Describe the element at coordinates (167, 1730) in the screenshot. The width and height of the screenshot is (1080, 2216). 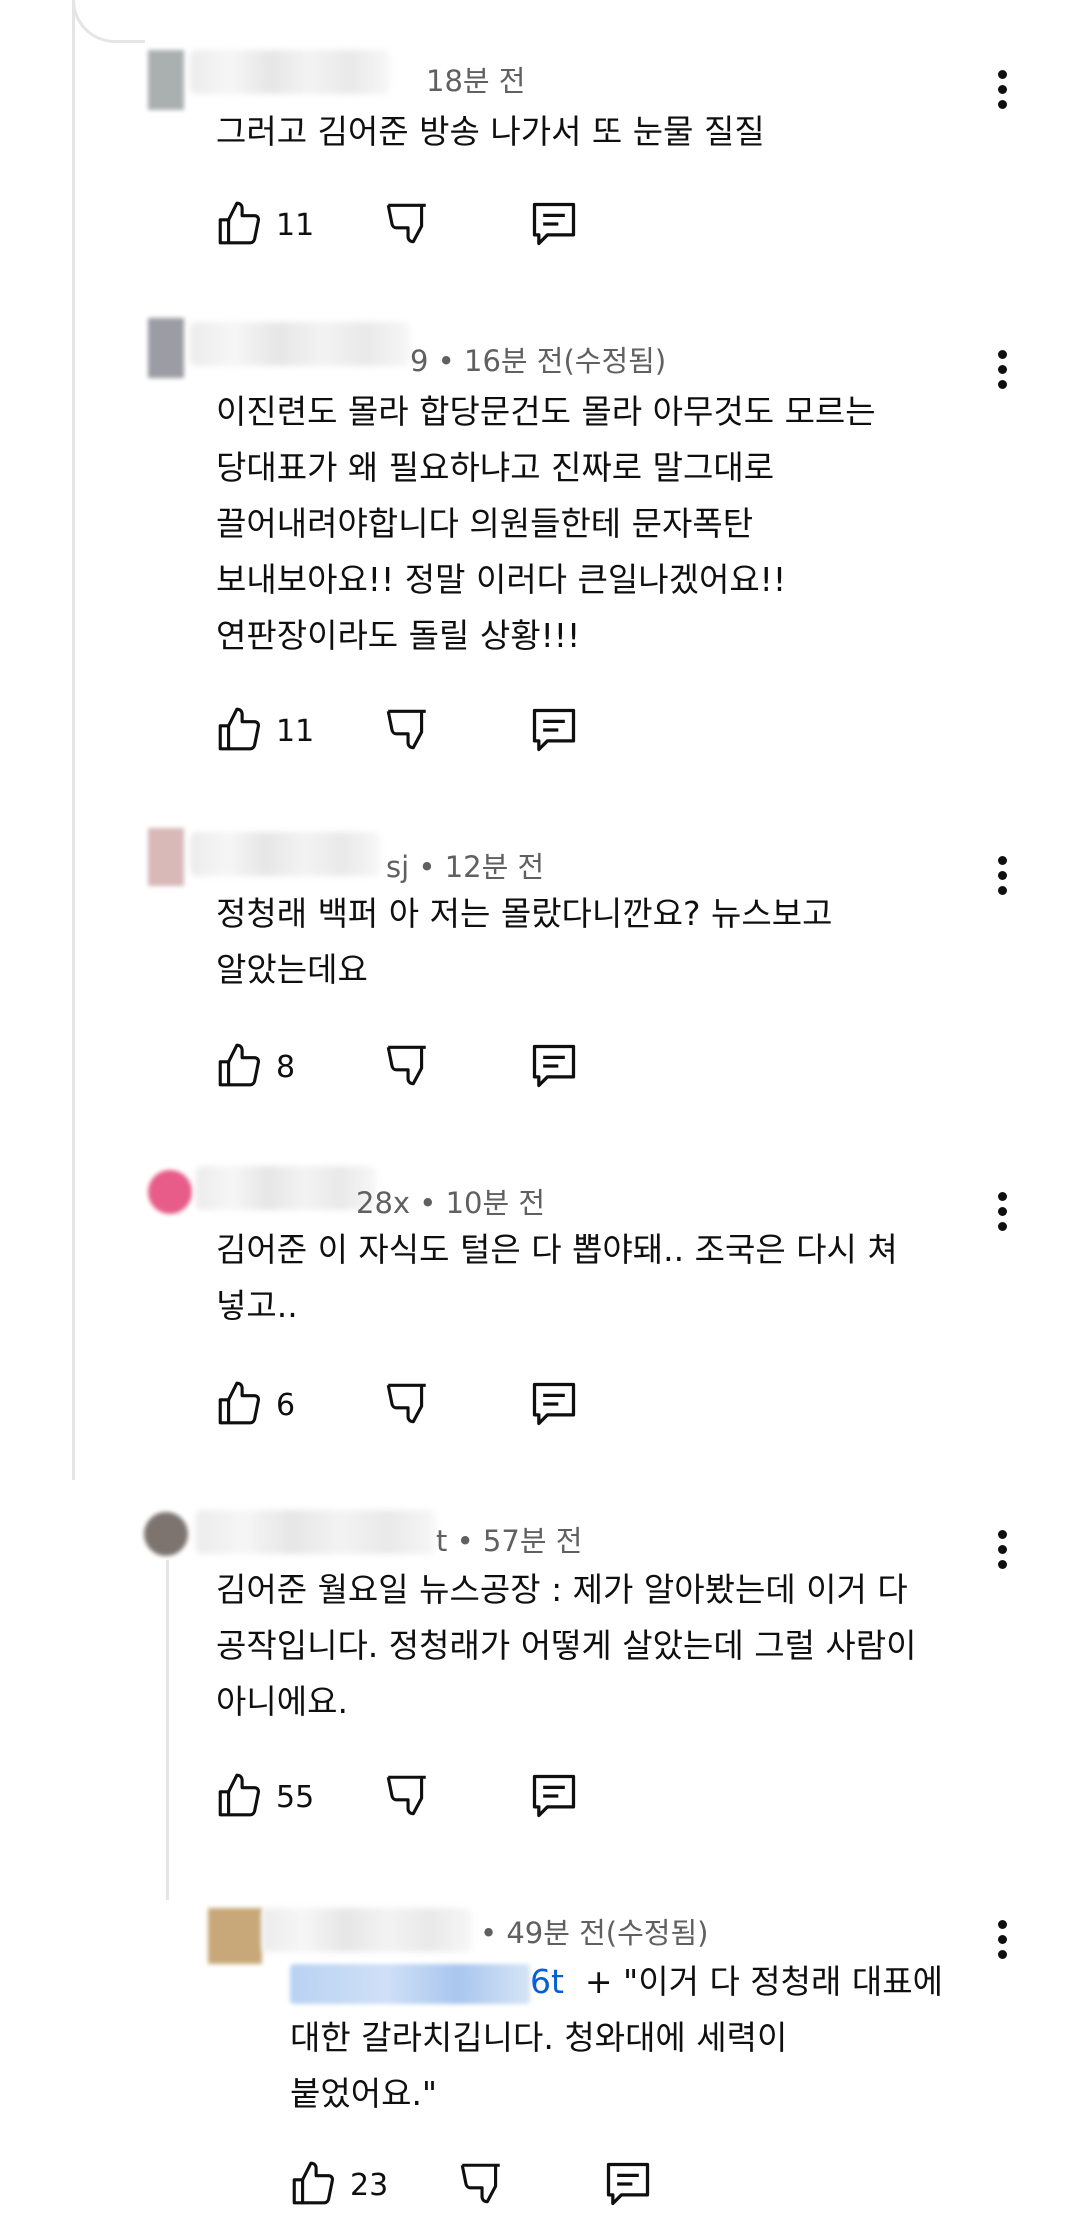
I see `thread-line-reply` at that location.